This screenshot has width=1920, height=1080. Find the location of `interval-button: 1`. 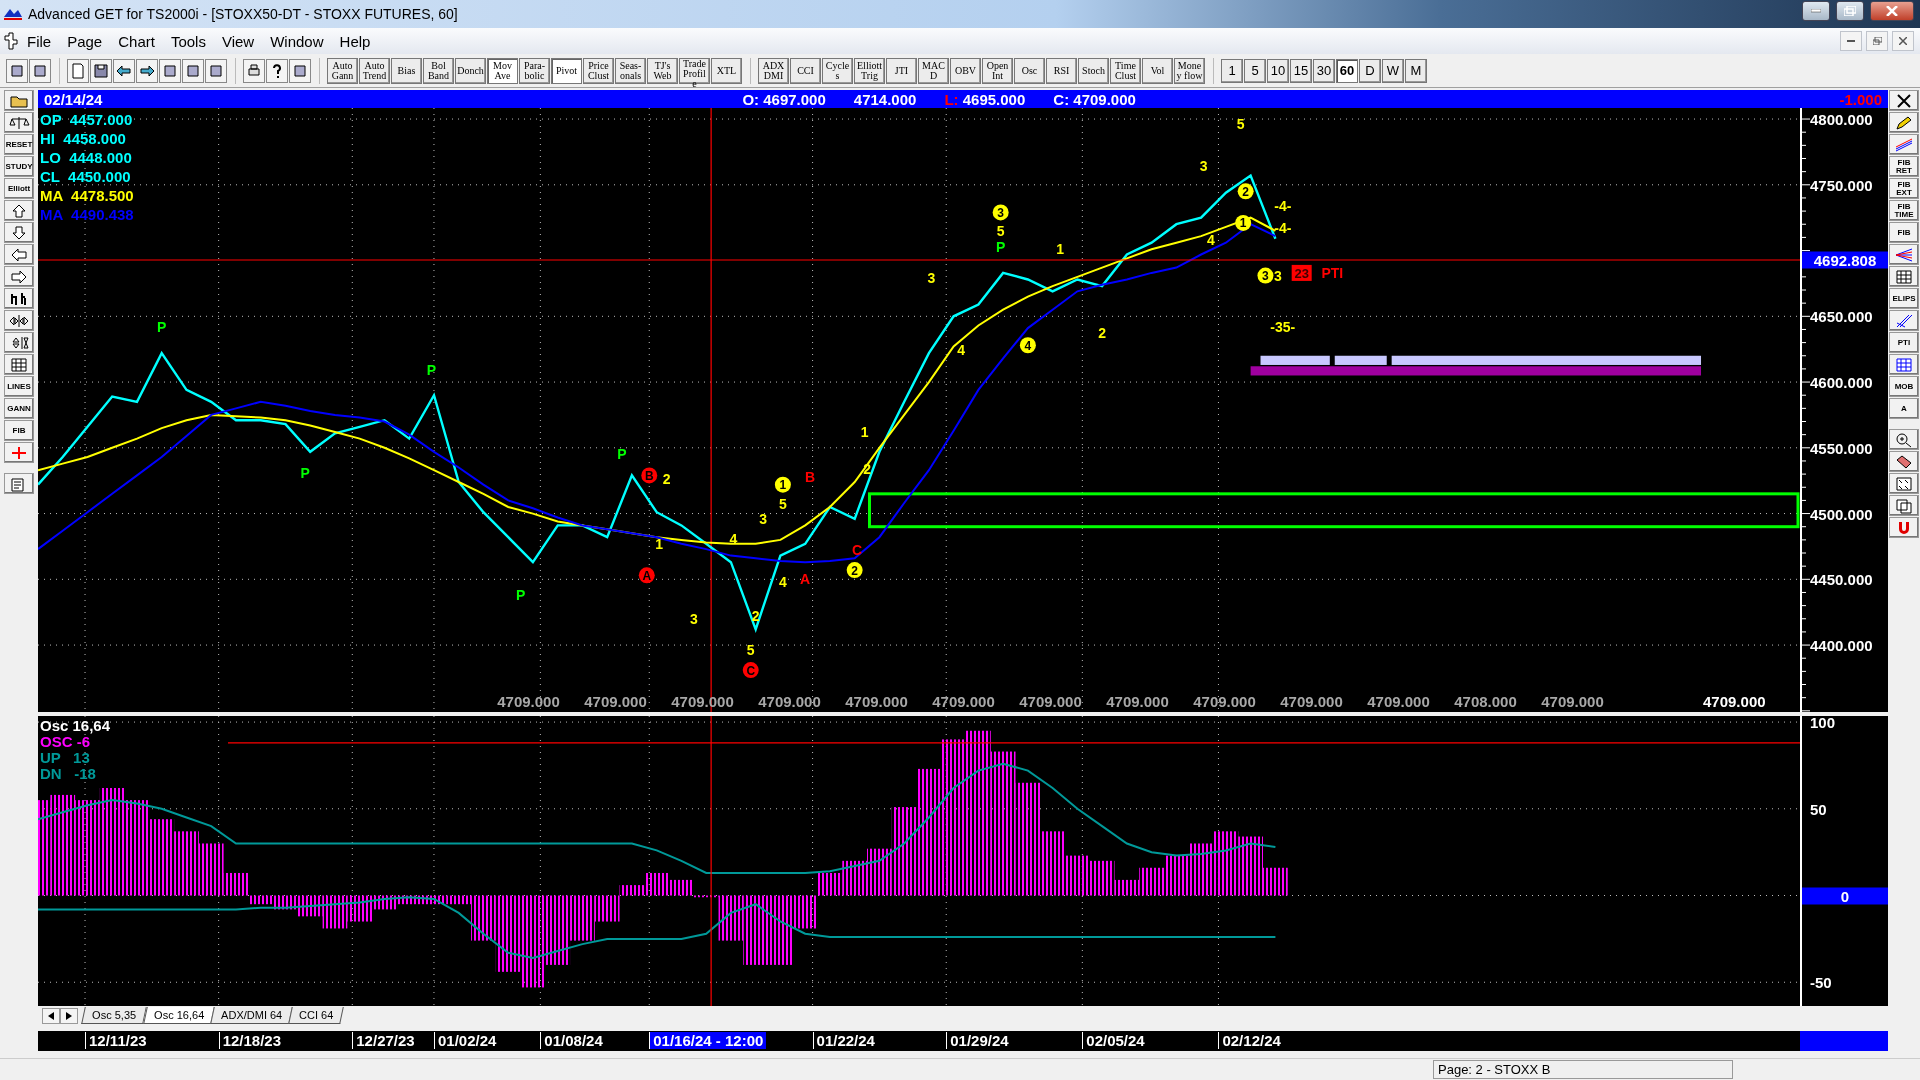

interval-button: 1 is located at coordinates (1232, 70).